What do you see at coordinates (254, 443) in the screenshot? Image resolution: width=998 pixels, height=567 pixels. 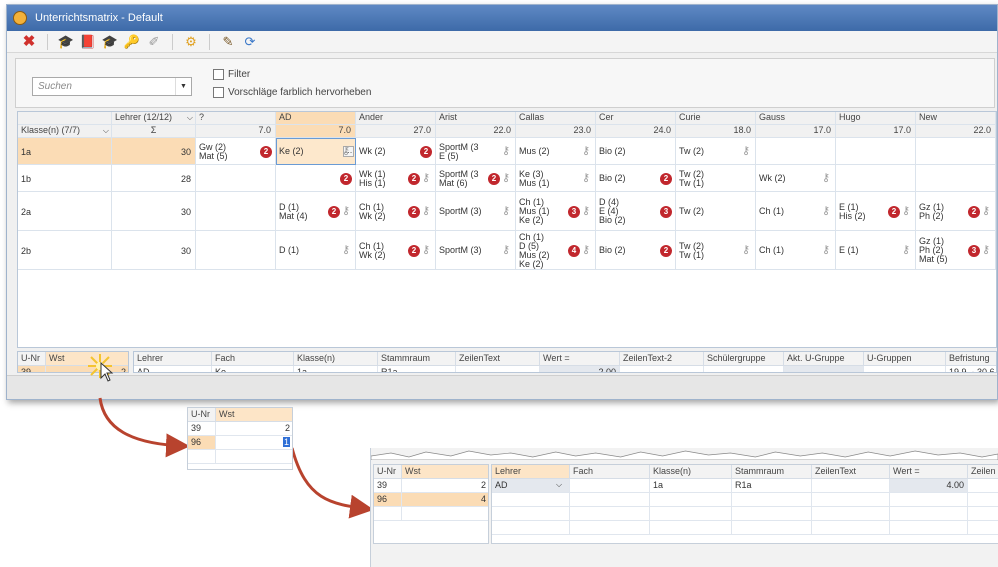 I see `cell-wst-editing: 1` at bounding box center [254, 443].